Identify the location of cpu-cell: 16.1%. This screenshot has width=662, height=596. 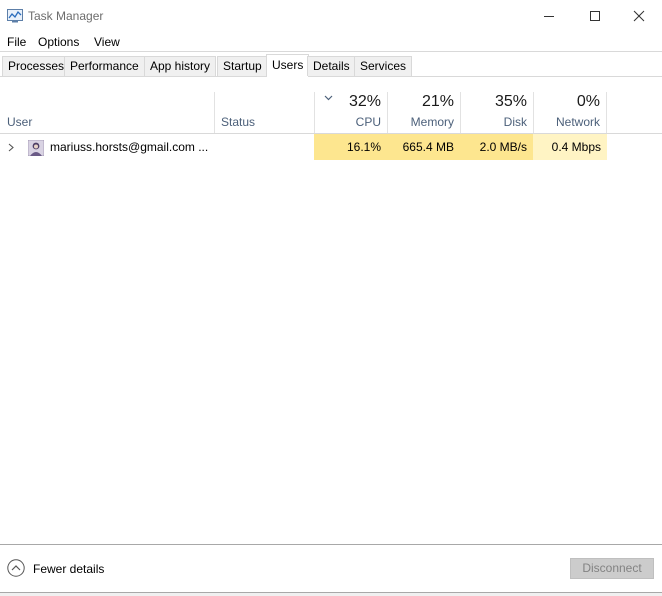
(350, 147).